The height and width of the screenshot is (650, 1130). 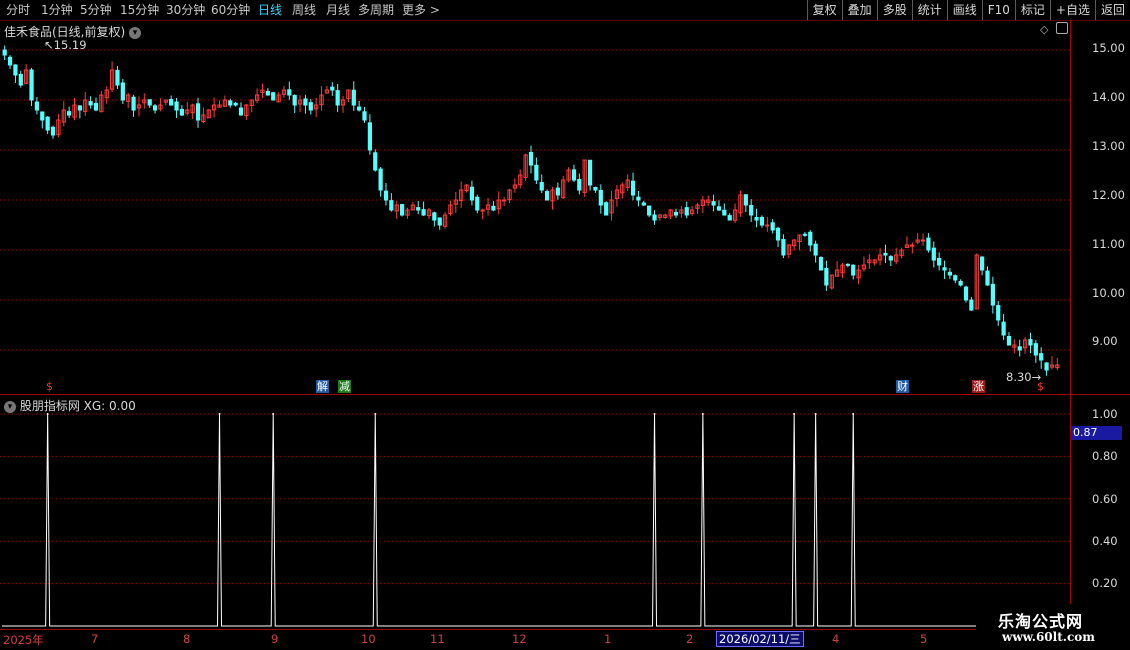 I want to click on price-tick-label: 15.00, so click(x=1108, y=48).